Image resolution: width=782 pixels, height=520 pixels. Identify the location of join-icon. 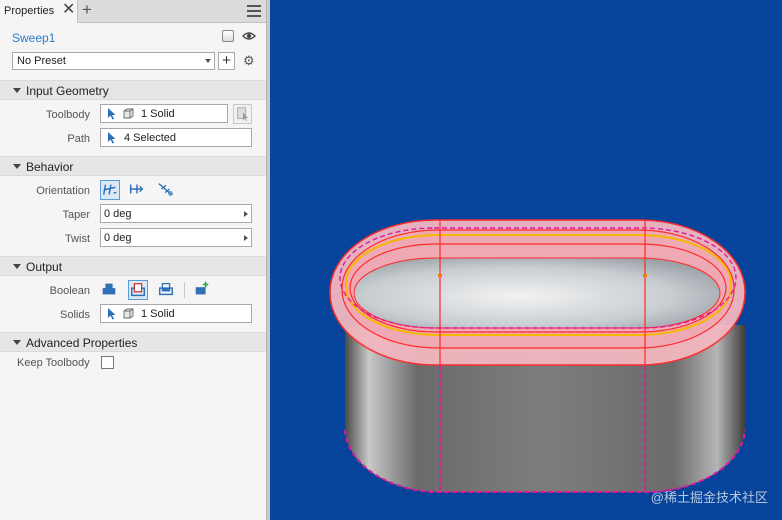
(109, 289).